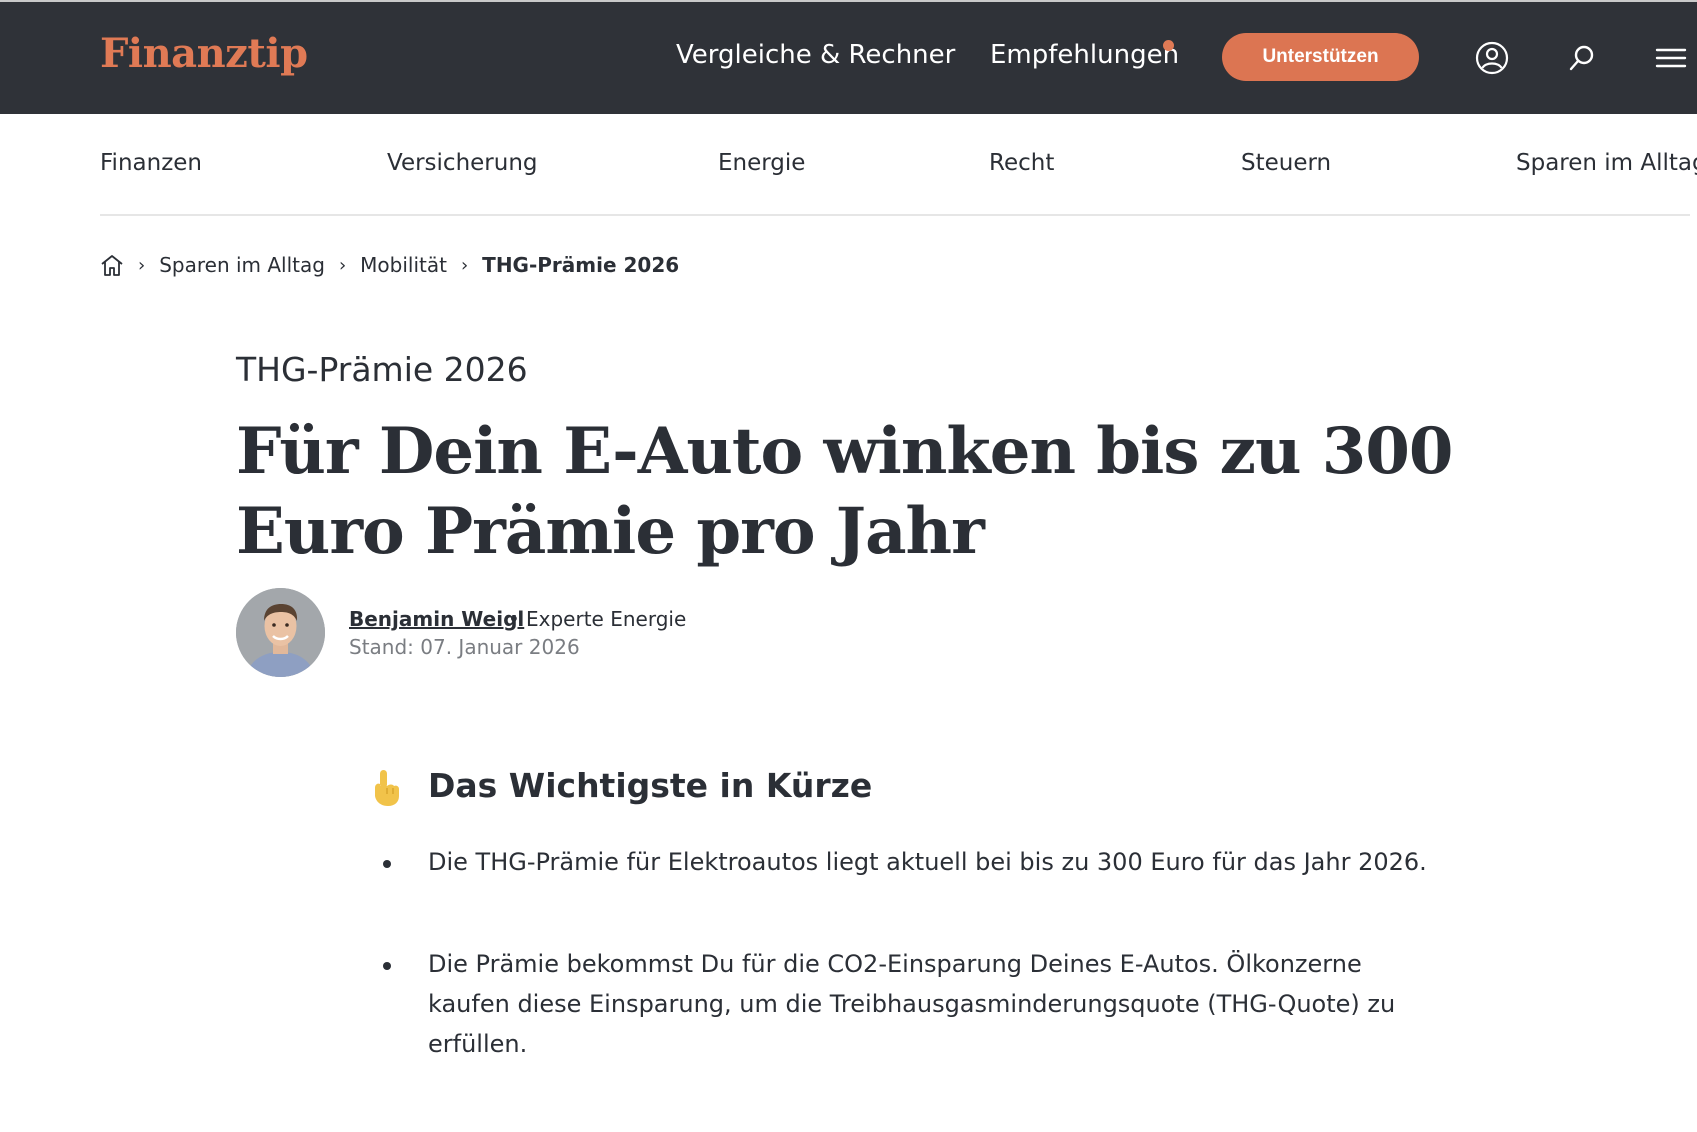 The image size is (1697, 1132). What do you see at coordinates (1320, 57) in the screenshot?
I see `support-button: Unterstützen` at bounding box center [1320, 57].